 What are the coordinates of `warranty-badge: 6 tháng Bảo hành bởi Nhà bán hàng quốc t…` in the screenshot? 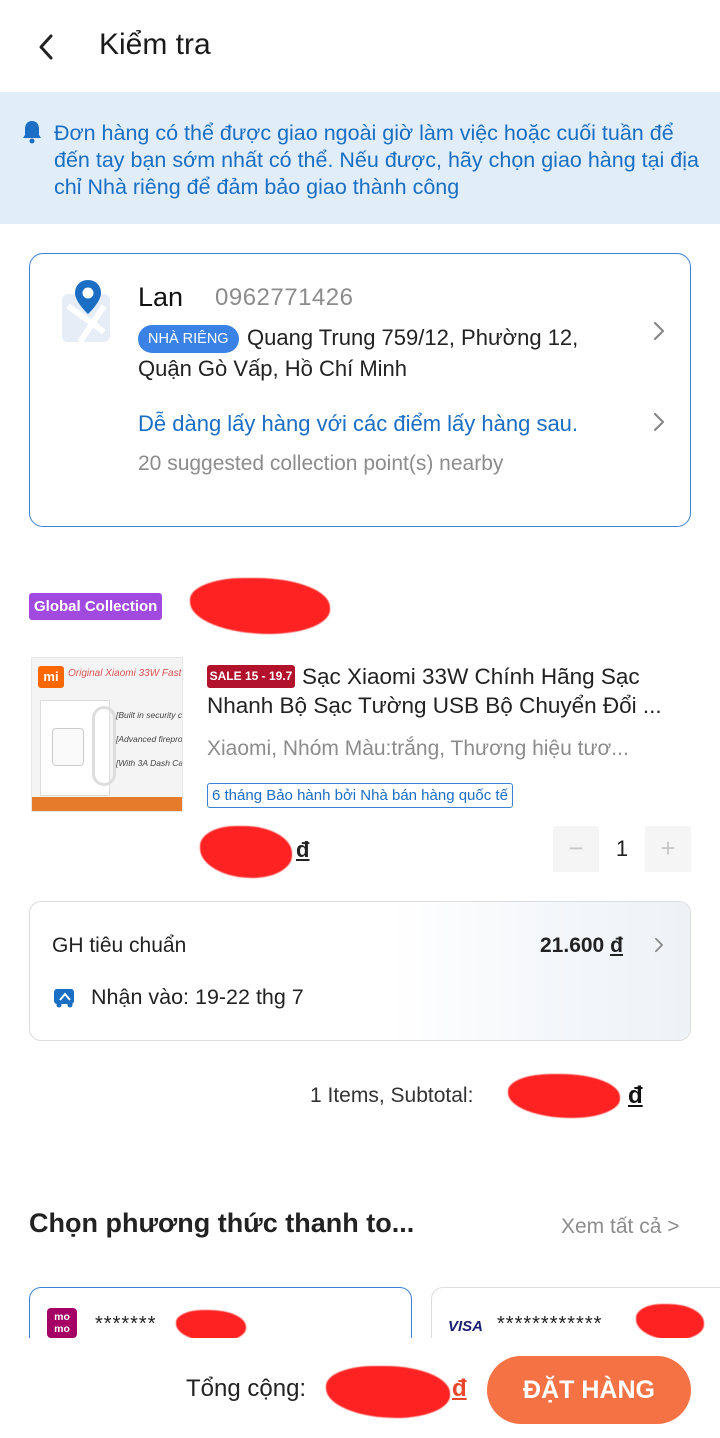 It's located at (360, 795).